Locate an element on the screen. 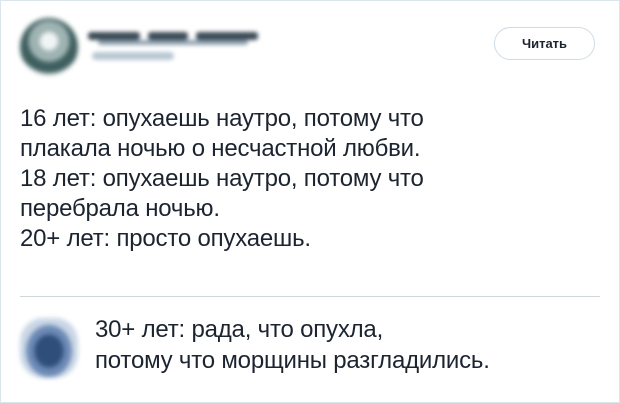 The width and height of the screenshot is (620, 403). tweet-line: 20+ лет: просто опухаешь. is located at coordinates (165, 238).